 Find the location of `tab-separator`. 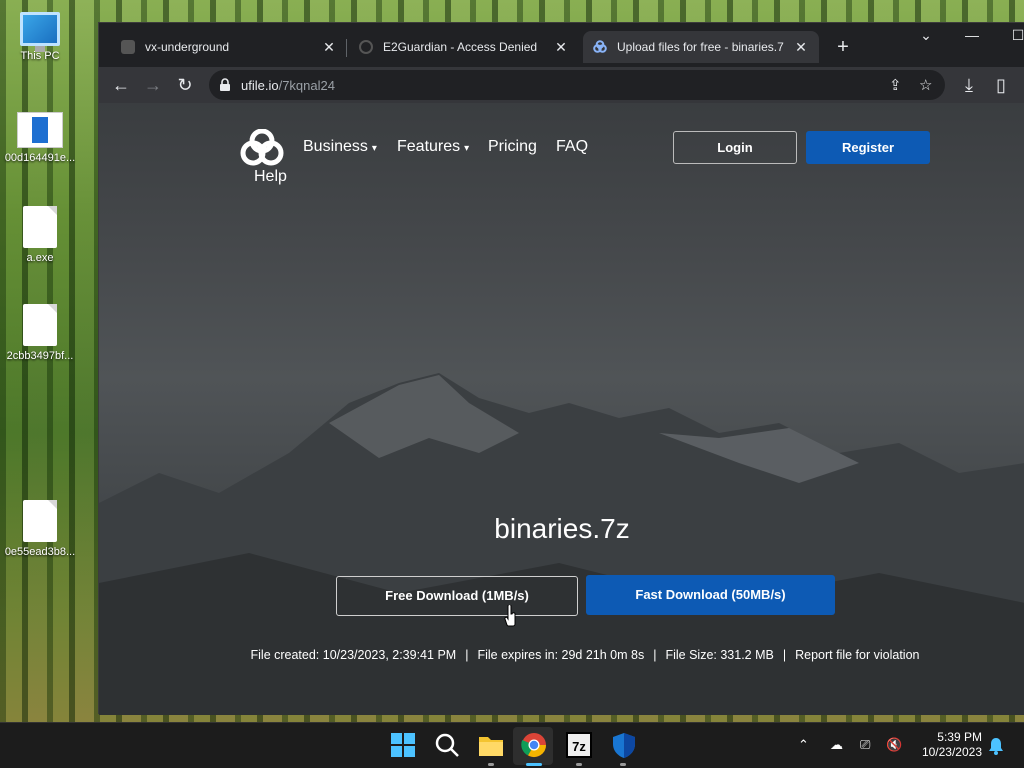

tab-separator is located at coordinates (346, 48).